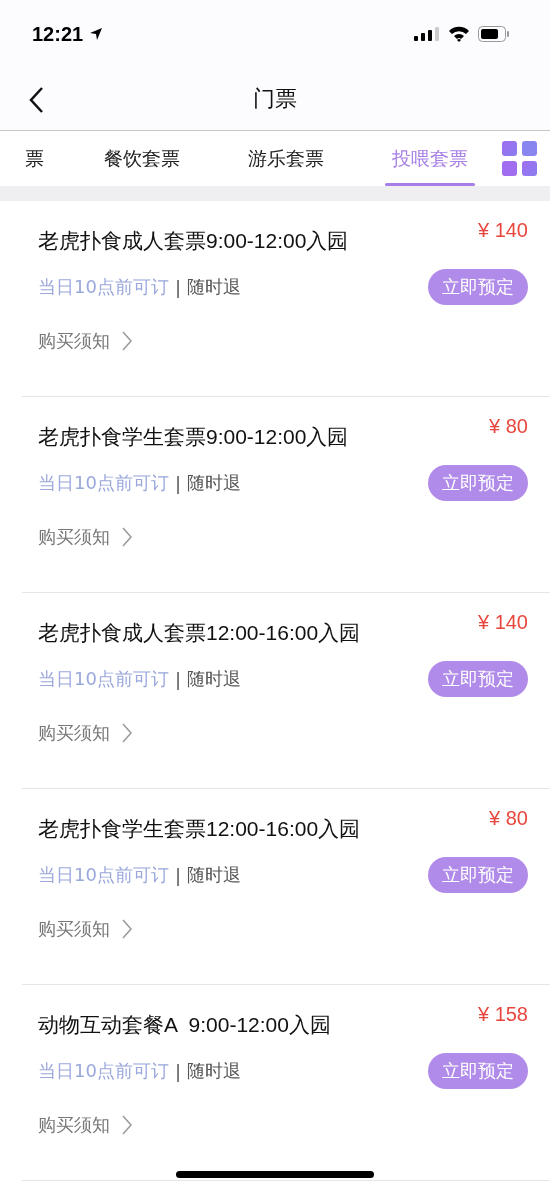 The width and height of the screenshot is (550, 1190). I want to click on ticket-price: ¥ 158, so click(502, 1014).